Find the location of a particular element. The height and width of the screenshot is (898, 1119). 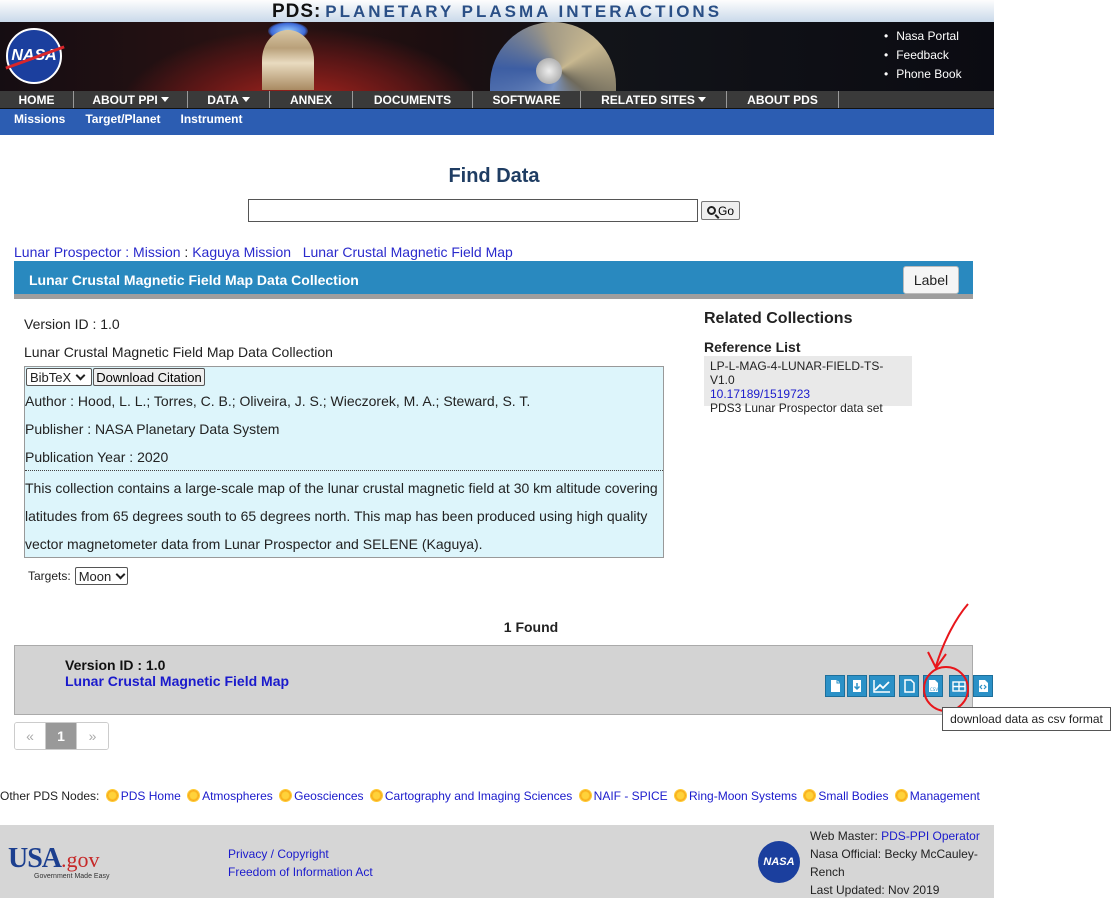

webmaster-link: PDS-PPI Operator is located at coordinates (930, 836).